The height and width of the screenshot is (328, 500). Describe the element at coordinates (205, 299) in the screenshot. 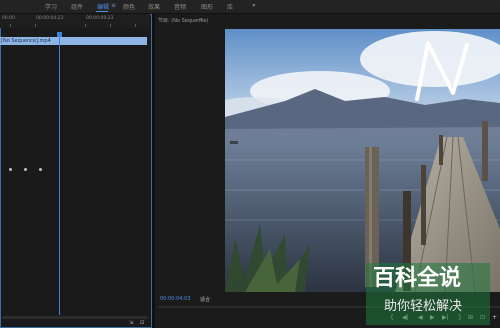

I see `zoom-fit-dropdown: 适合` at that location.